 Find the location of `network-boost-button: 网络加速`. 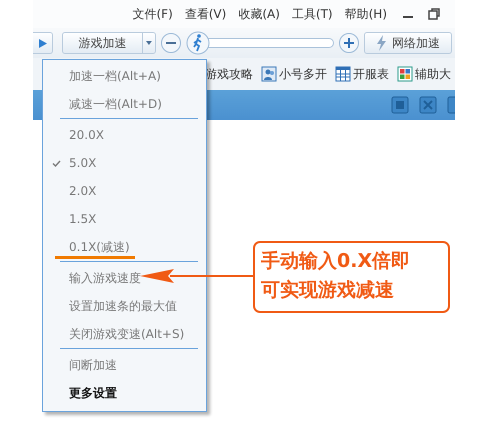

network-boost-button: 网络加速 is located at coordinates (408, 43).